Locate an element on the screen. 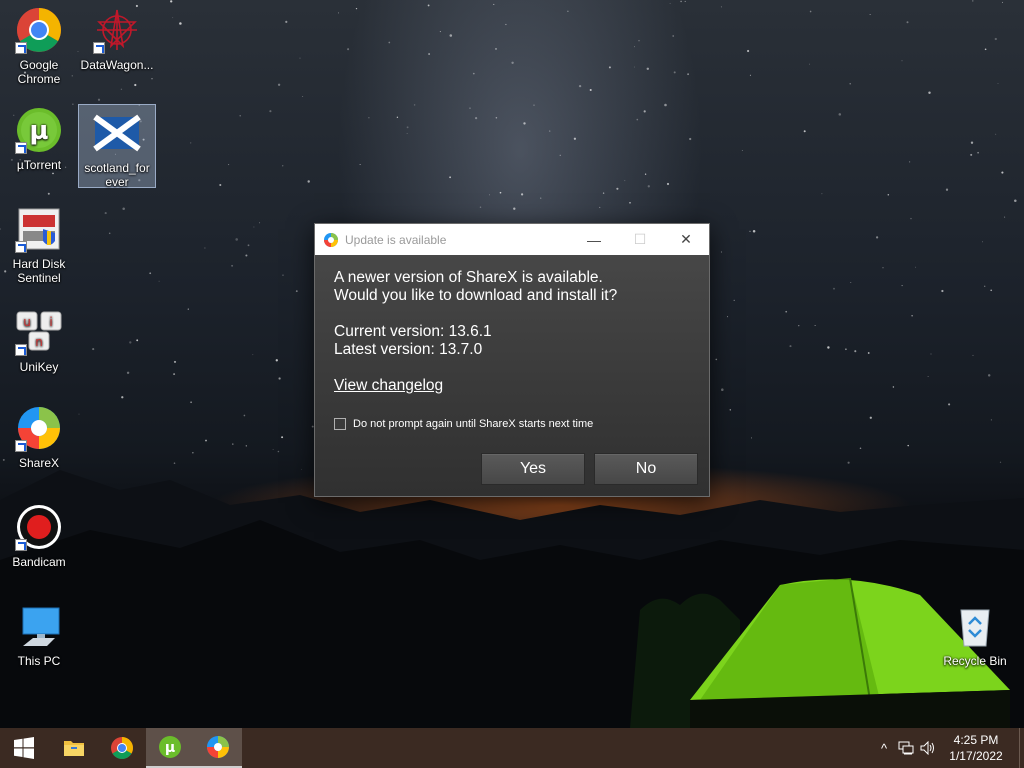 The image size is (1024, 768). show-desktop-button is located at coordinates (1021, 748).